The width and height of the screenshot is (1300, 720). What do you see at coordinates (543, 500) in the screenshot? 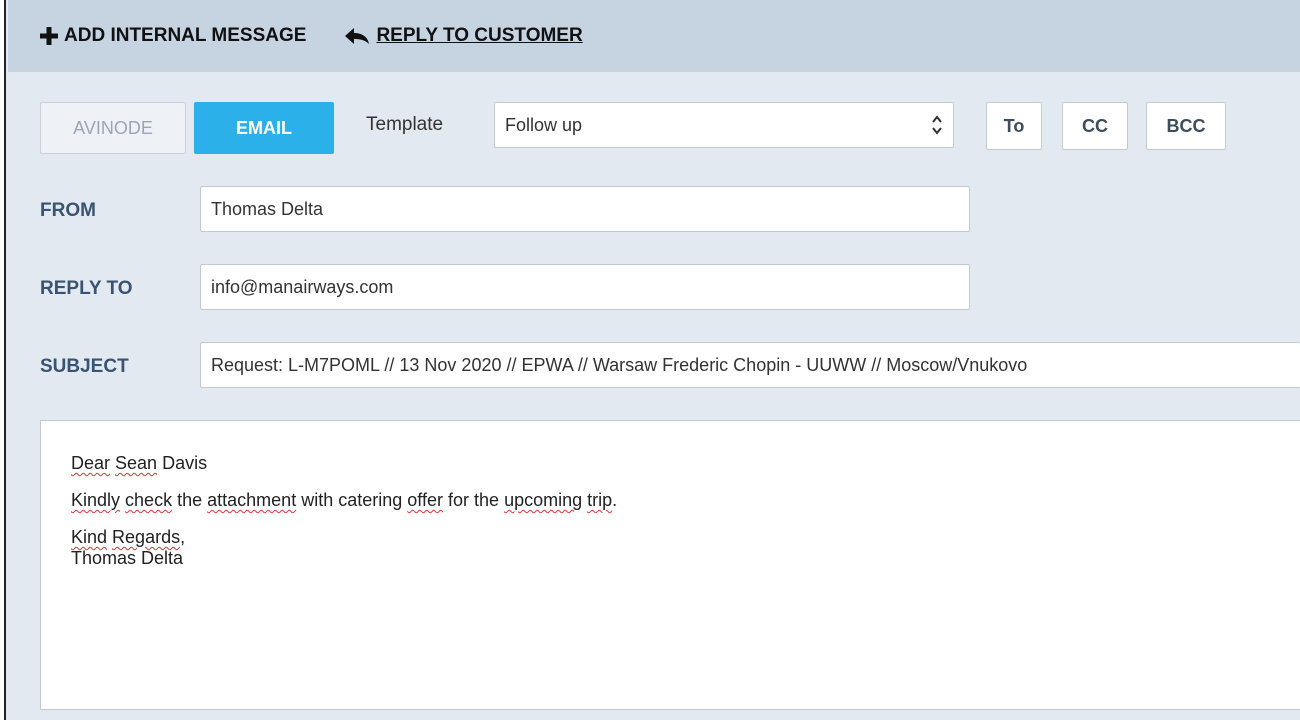
I see `body-word: upcoming` at bounding box center [543, 500].